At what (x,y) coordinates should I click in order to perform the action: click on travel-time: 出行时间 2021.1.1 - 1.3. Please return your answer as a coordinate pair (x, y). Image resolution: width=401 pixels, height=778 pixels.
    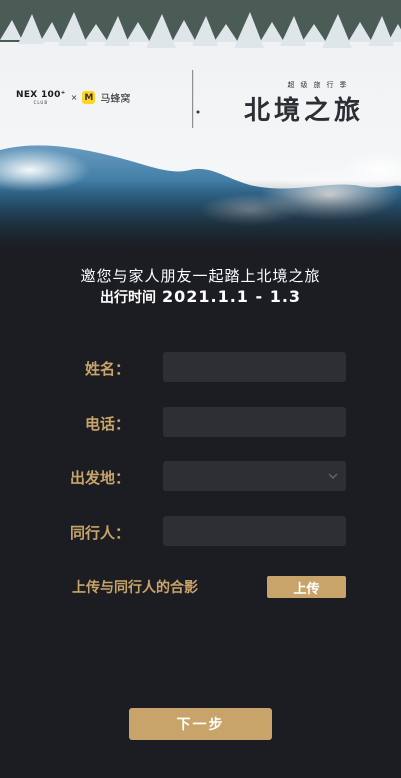
    Looking at the image, I should click on (200, 297).